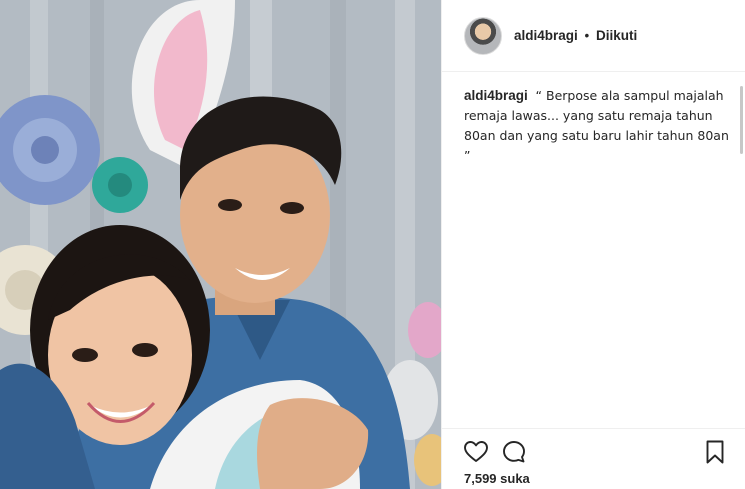 This screenshot has width=745, height=489. I want to click on heart-icon, so click(476, 452).